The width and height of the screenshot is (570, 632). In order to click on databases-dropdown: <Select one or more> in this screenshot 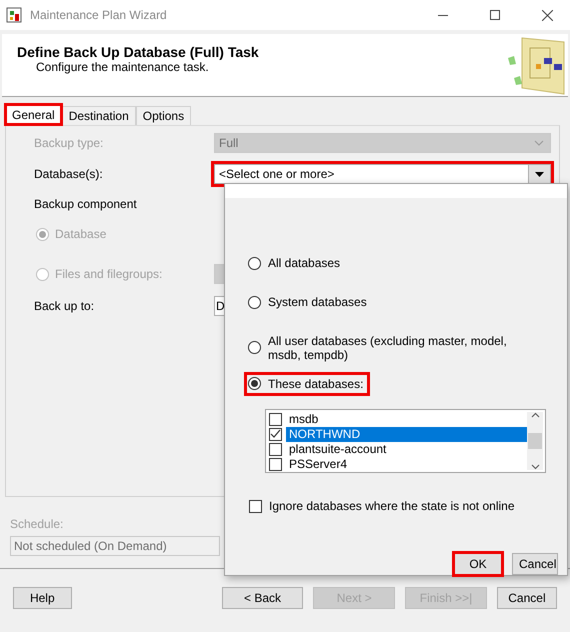, I will do `click(382, 174)`.